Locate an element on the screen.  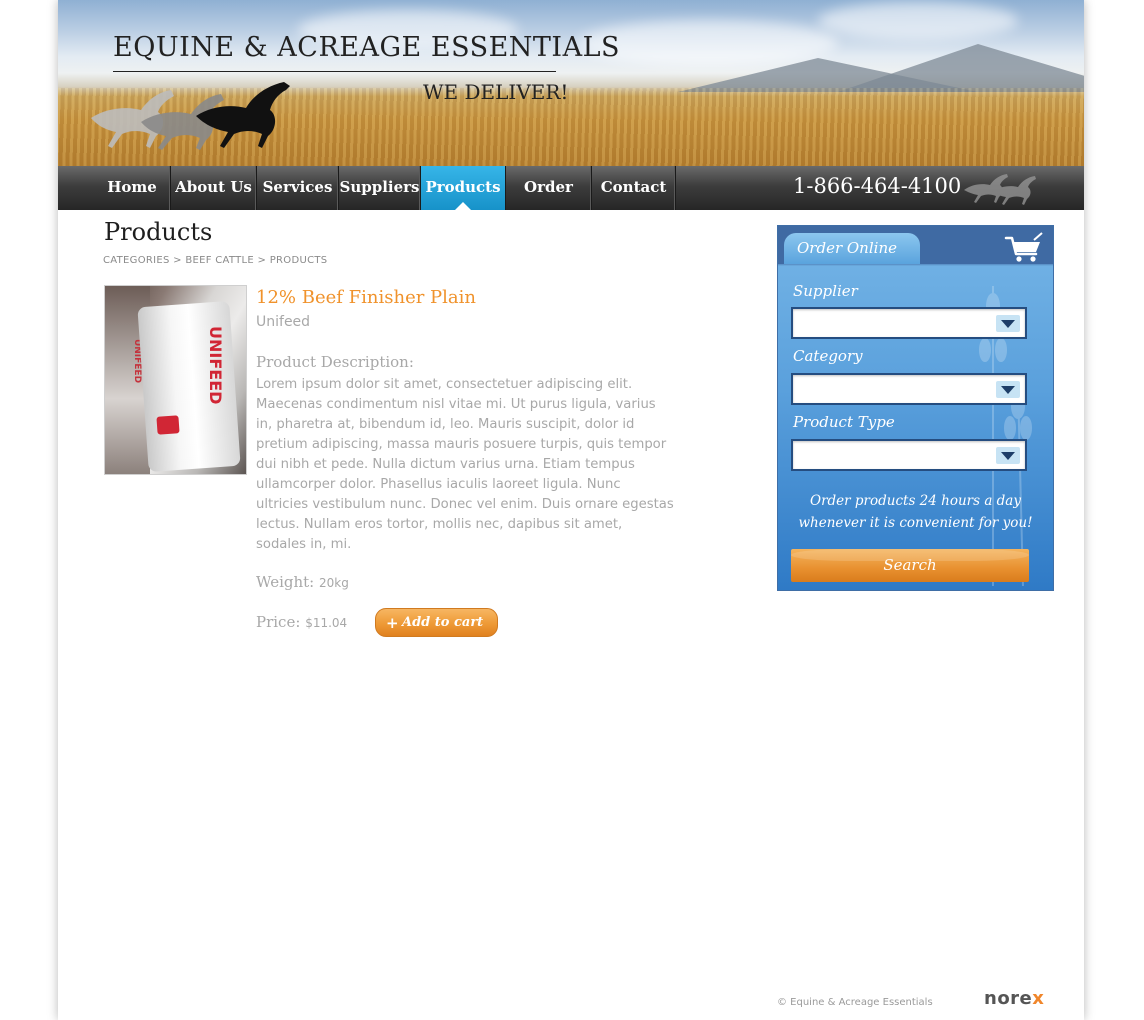
nav-suppliers: Suppliers is located at coordinates (380, 188).